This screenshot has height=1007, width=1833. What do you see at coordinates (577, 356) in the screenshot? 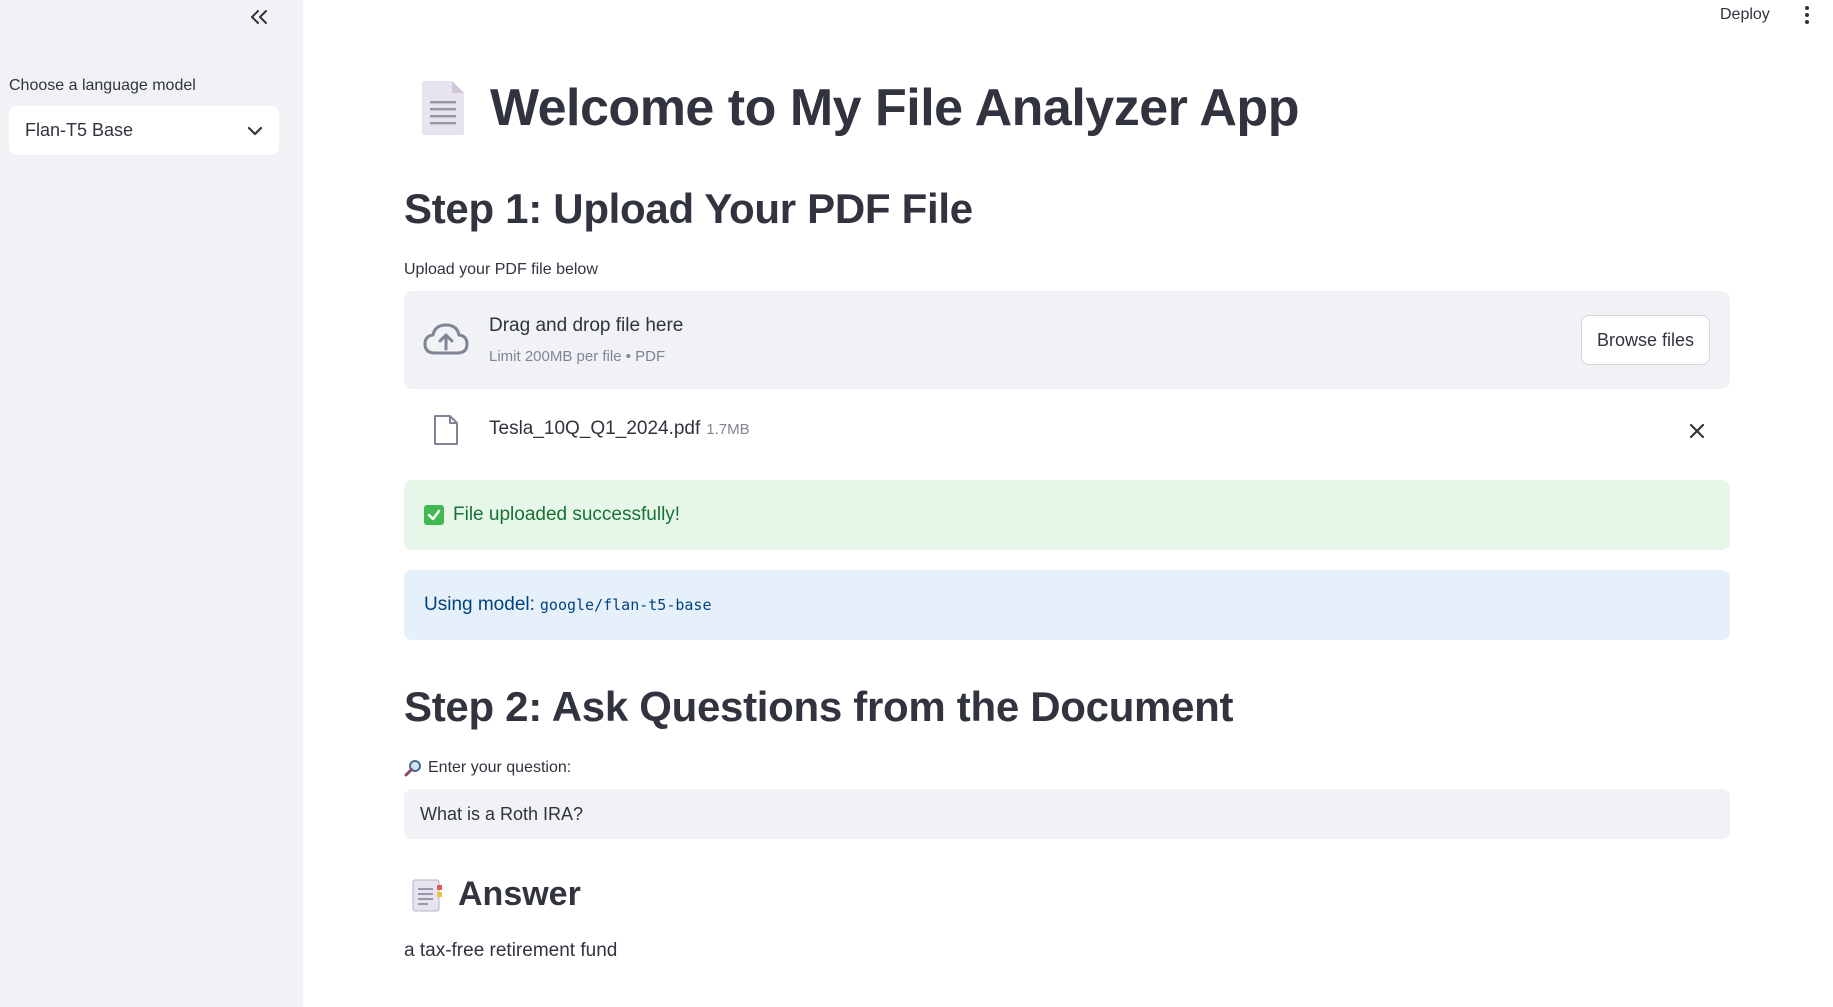
I see `dropzone-limit: Limit 200MB per file • PDF` at bounding box center [577, 356].